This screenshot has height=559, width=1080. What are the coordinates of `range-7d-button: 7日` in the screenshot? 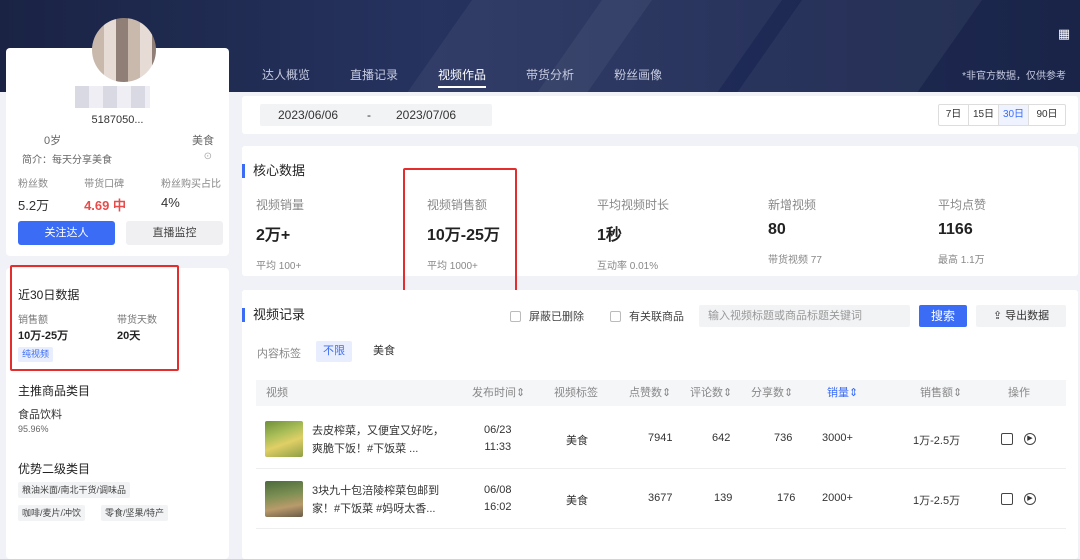 It's located at (954, 115).